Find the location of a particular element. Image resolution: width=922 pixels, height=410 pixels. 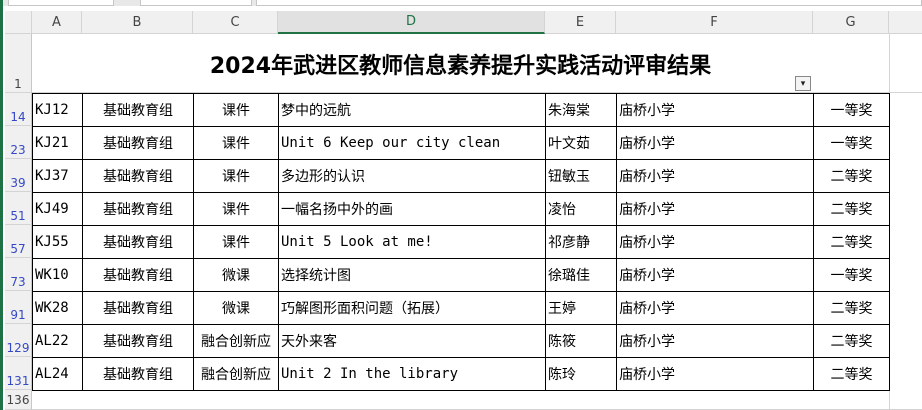

row-header: 23 is located at coordinates (18, 142).